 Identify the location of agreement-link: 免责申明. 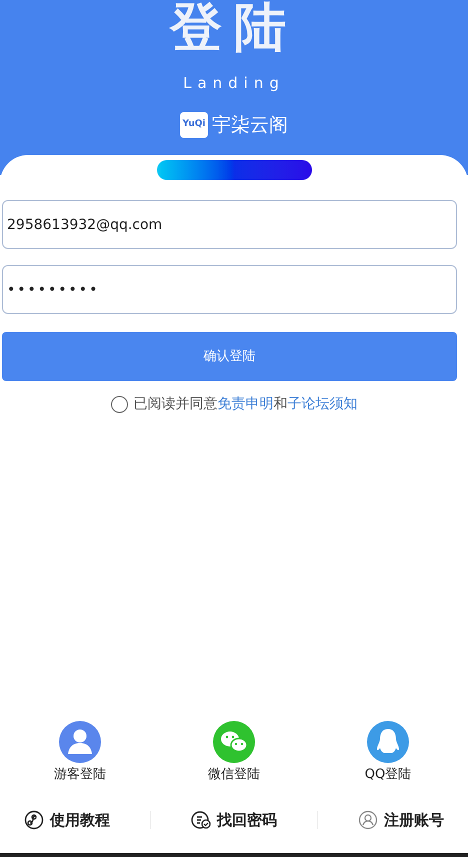
(246, 404).